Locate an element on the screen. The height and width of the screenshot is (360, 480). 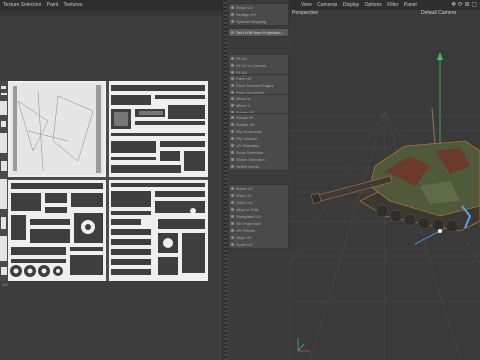
tool-button: UV Distortion is located at coordinates (258, 145).